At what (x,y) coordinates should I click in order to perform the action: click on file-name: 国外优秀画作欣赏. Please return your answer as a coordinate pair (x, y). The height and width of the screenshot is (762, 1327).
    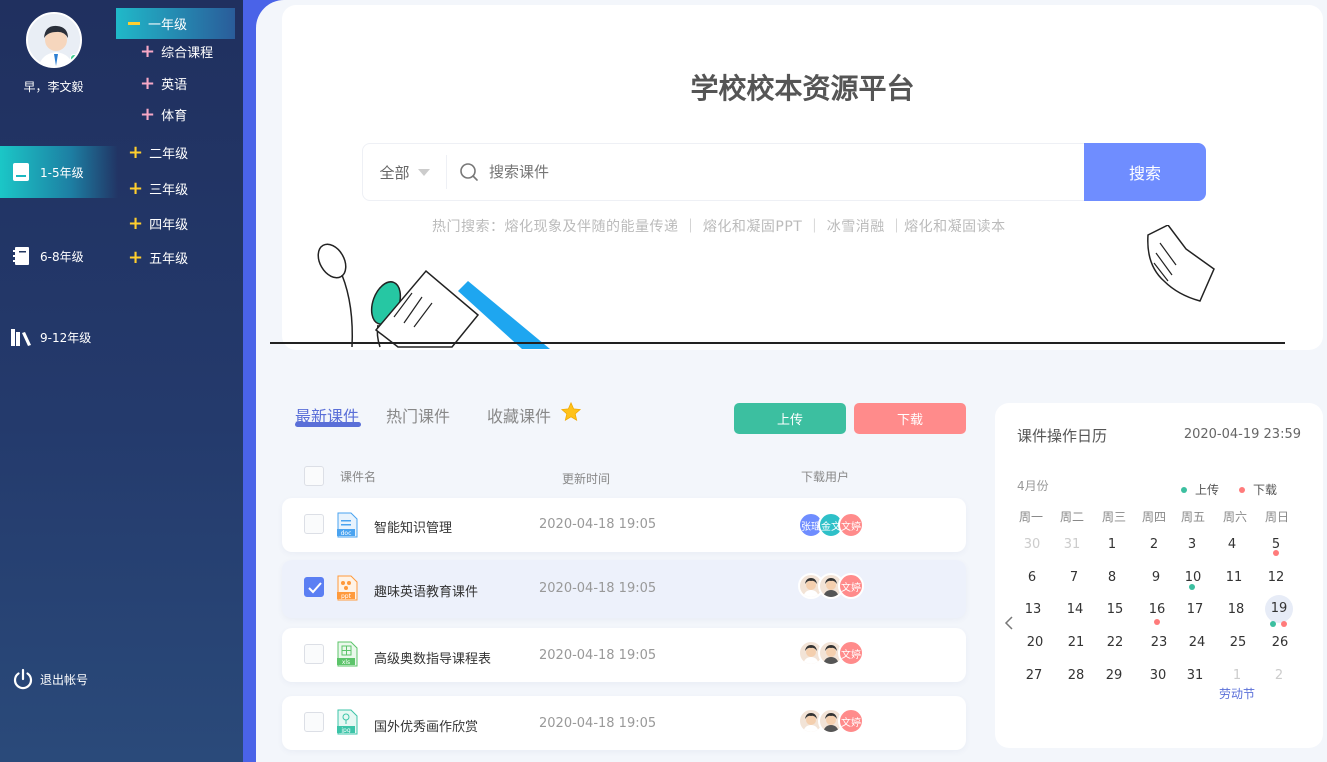
    Looking at the image, I should click on (426, 725).